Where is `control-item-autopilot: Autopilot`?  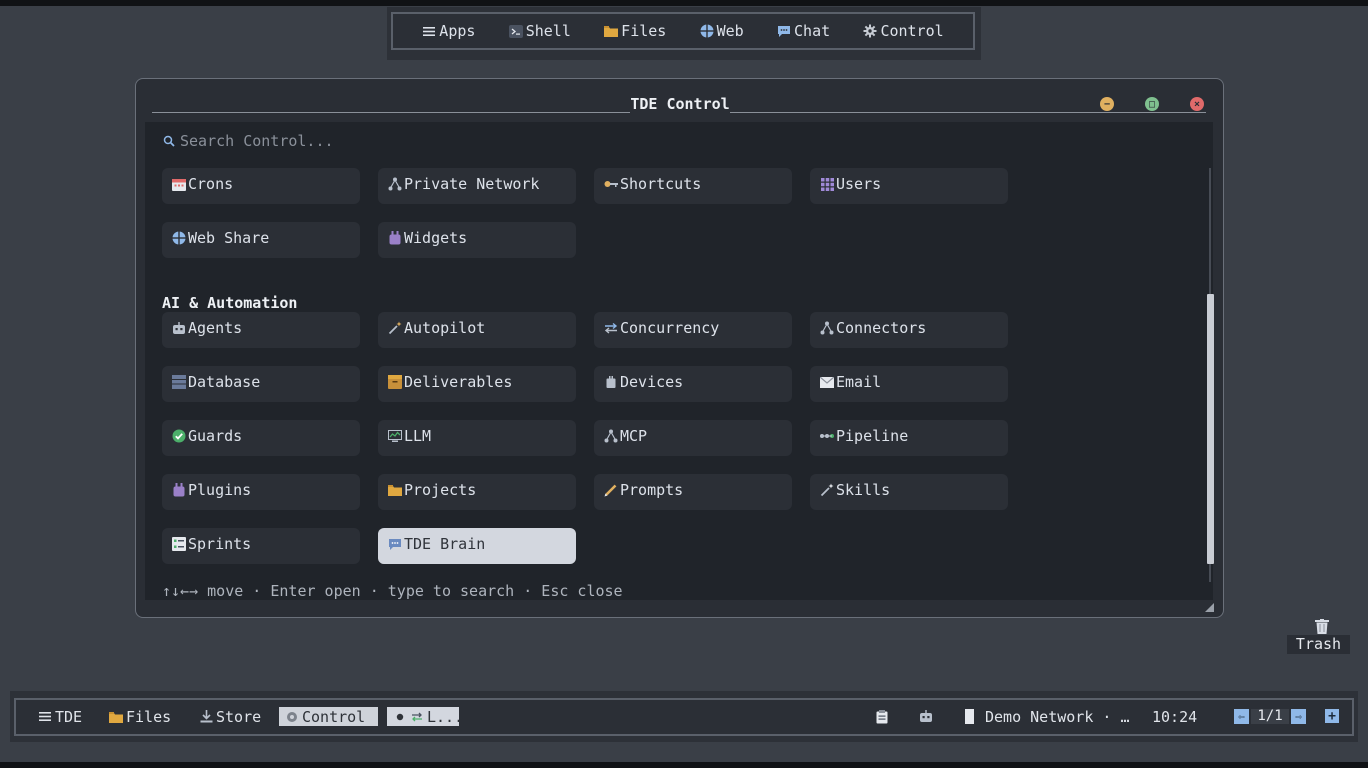 control-item-autopilot: Autopilot is located at coordinates (477, 330).